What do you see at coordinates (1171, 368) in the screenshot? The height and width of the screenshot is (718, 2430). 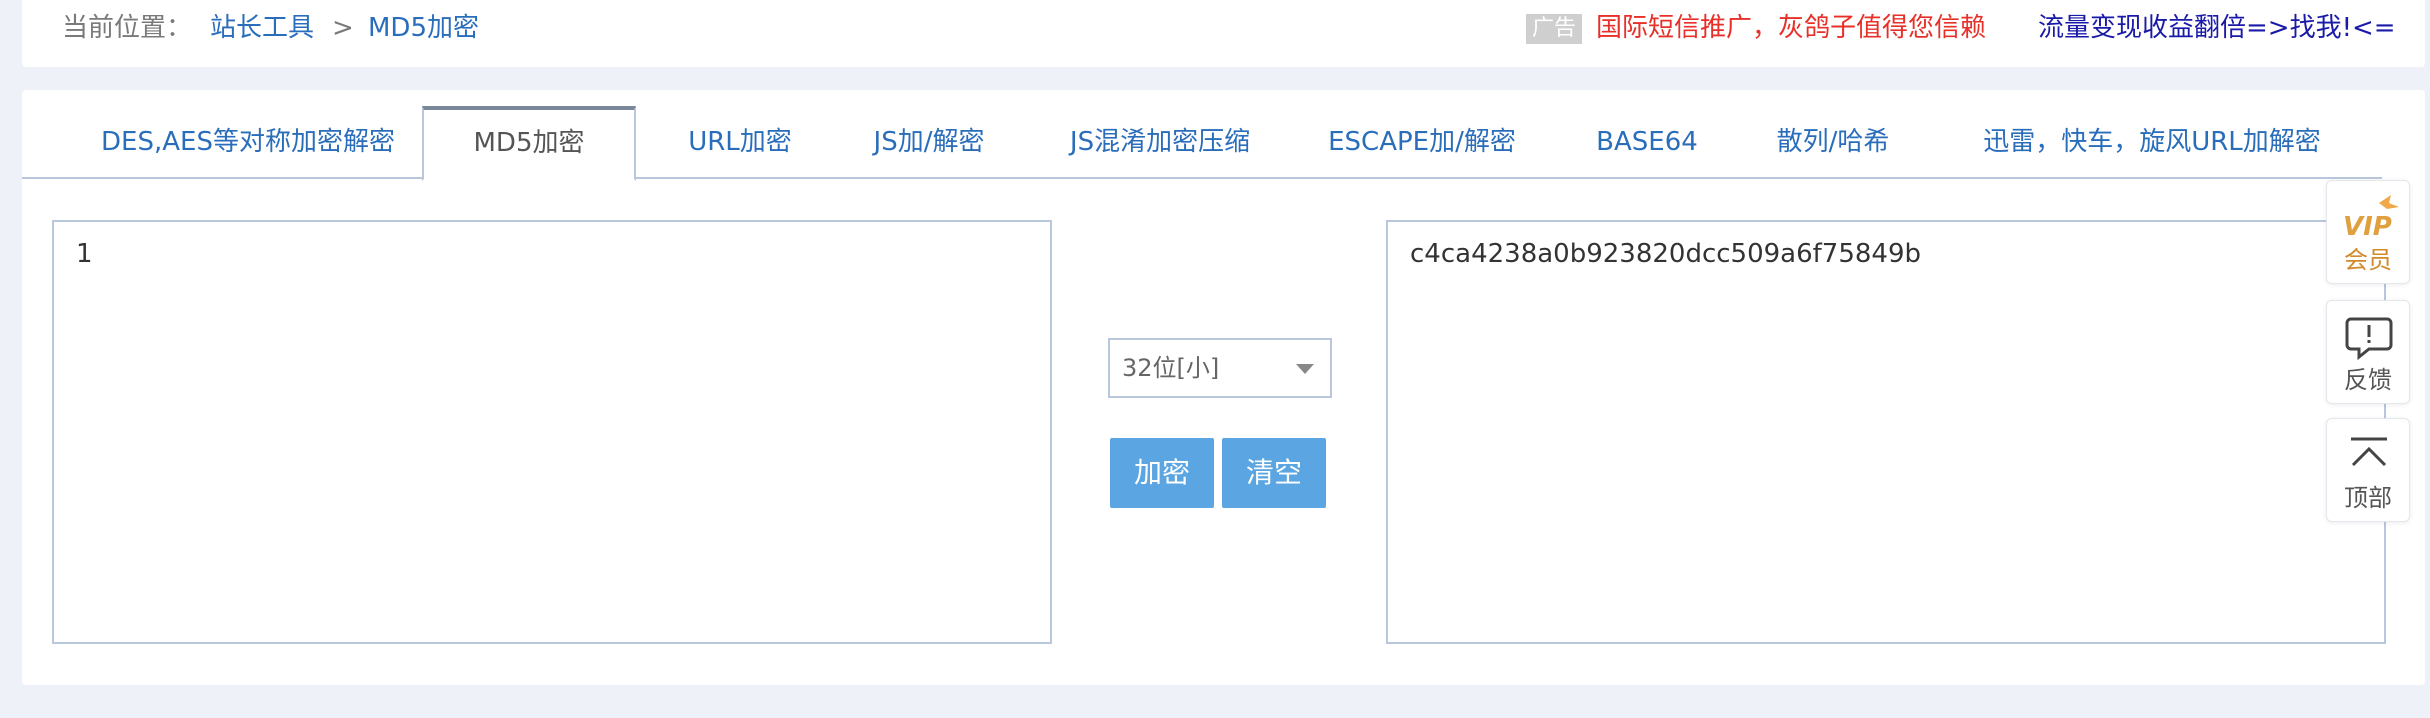 I see `md5-length-value: 32位[小]` at bounding box center [1171, 368].